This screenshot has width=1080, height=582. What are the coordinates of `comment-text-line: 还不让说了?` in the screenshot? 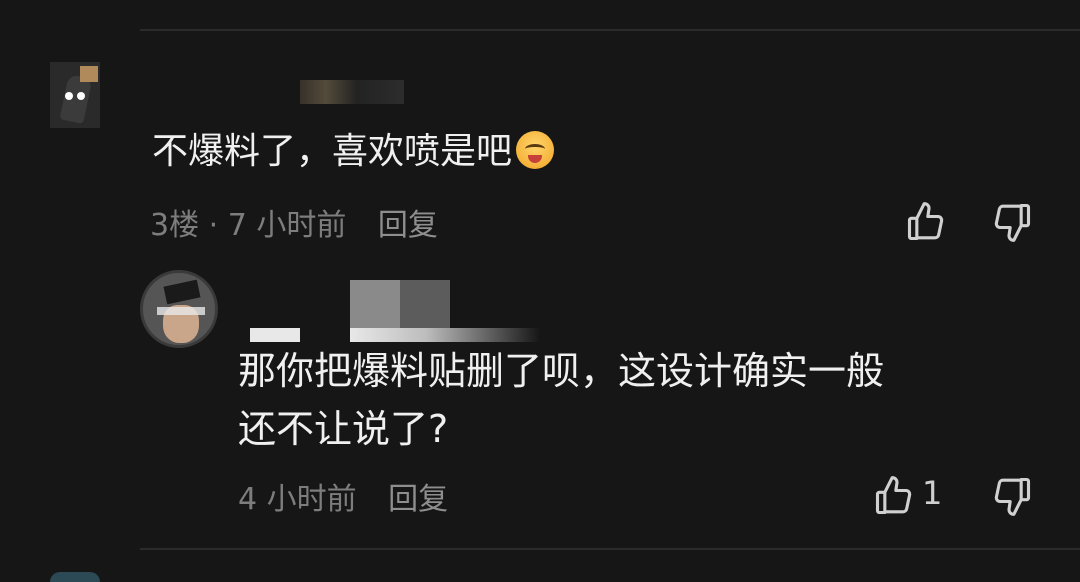 It's located at (343, 429).